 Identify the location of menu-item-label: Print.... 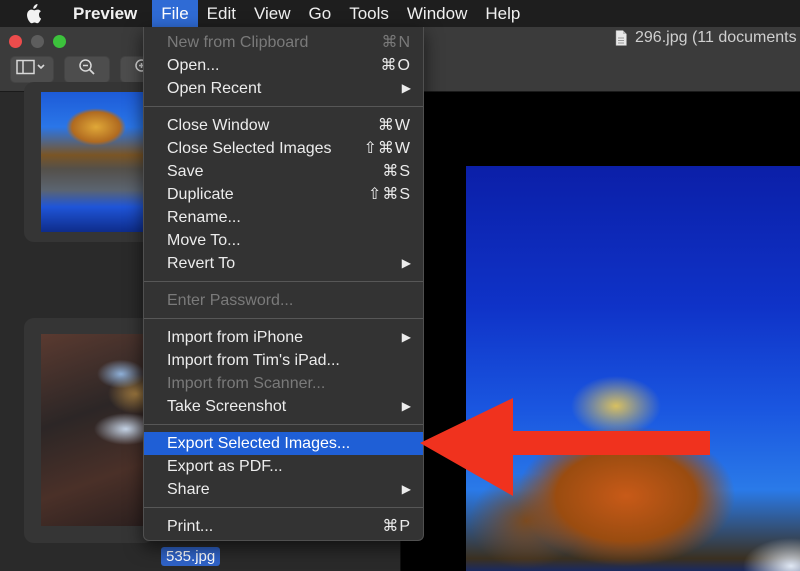
(190, 526).